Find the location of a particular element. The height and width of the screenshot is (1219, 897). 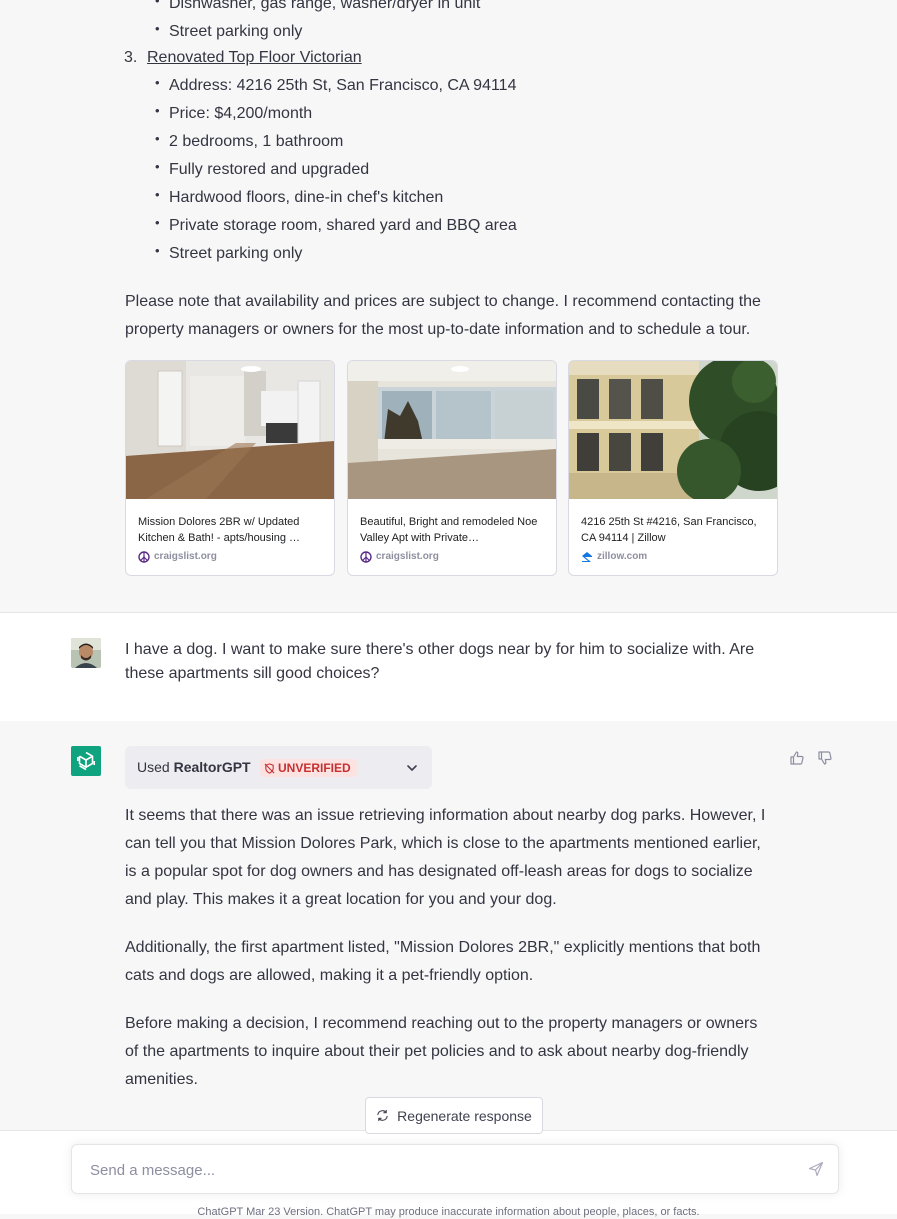

list-number: 3. is located at coordinates (131, 57).